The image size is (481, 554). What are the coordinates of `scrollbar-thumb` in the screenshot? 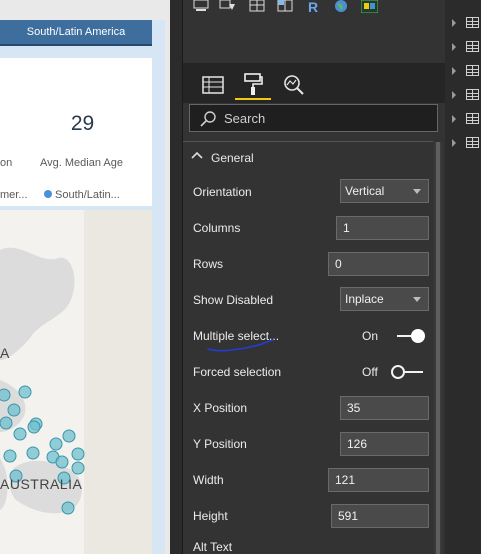 It's located at (438, 348).